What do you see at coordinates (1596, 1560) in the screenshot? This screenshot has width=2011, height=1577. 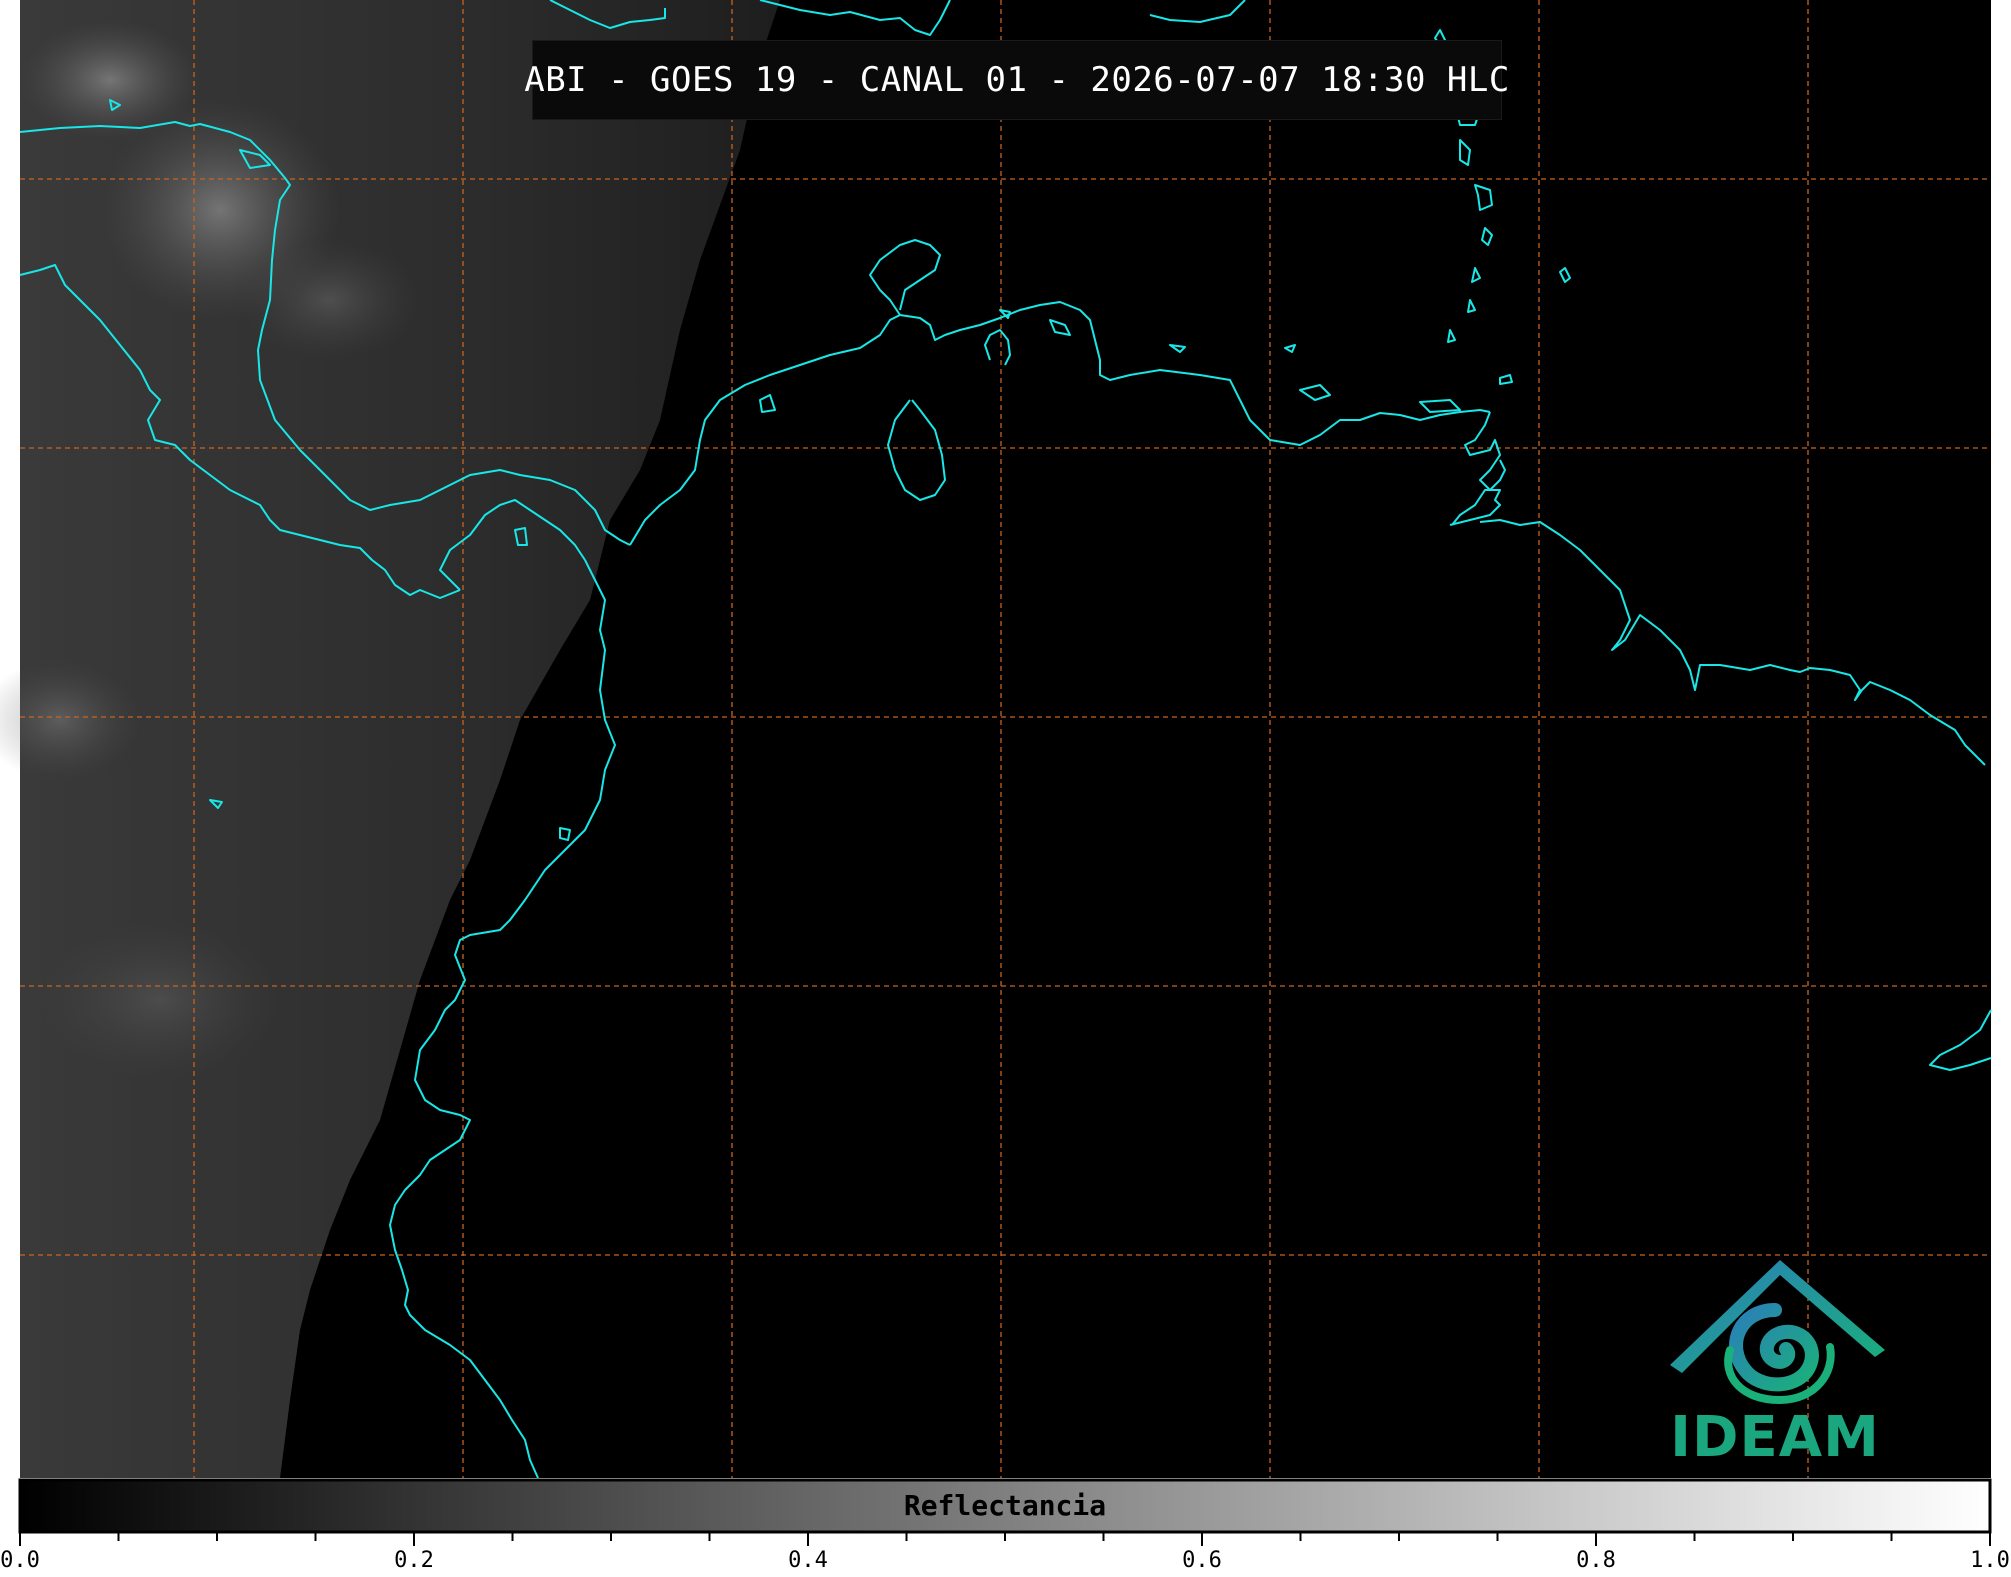 I see `colorbar-tick-label: 0.8` at bounding box center [1596, 1560].